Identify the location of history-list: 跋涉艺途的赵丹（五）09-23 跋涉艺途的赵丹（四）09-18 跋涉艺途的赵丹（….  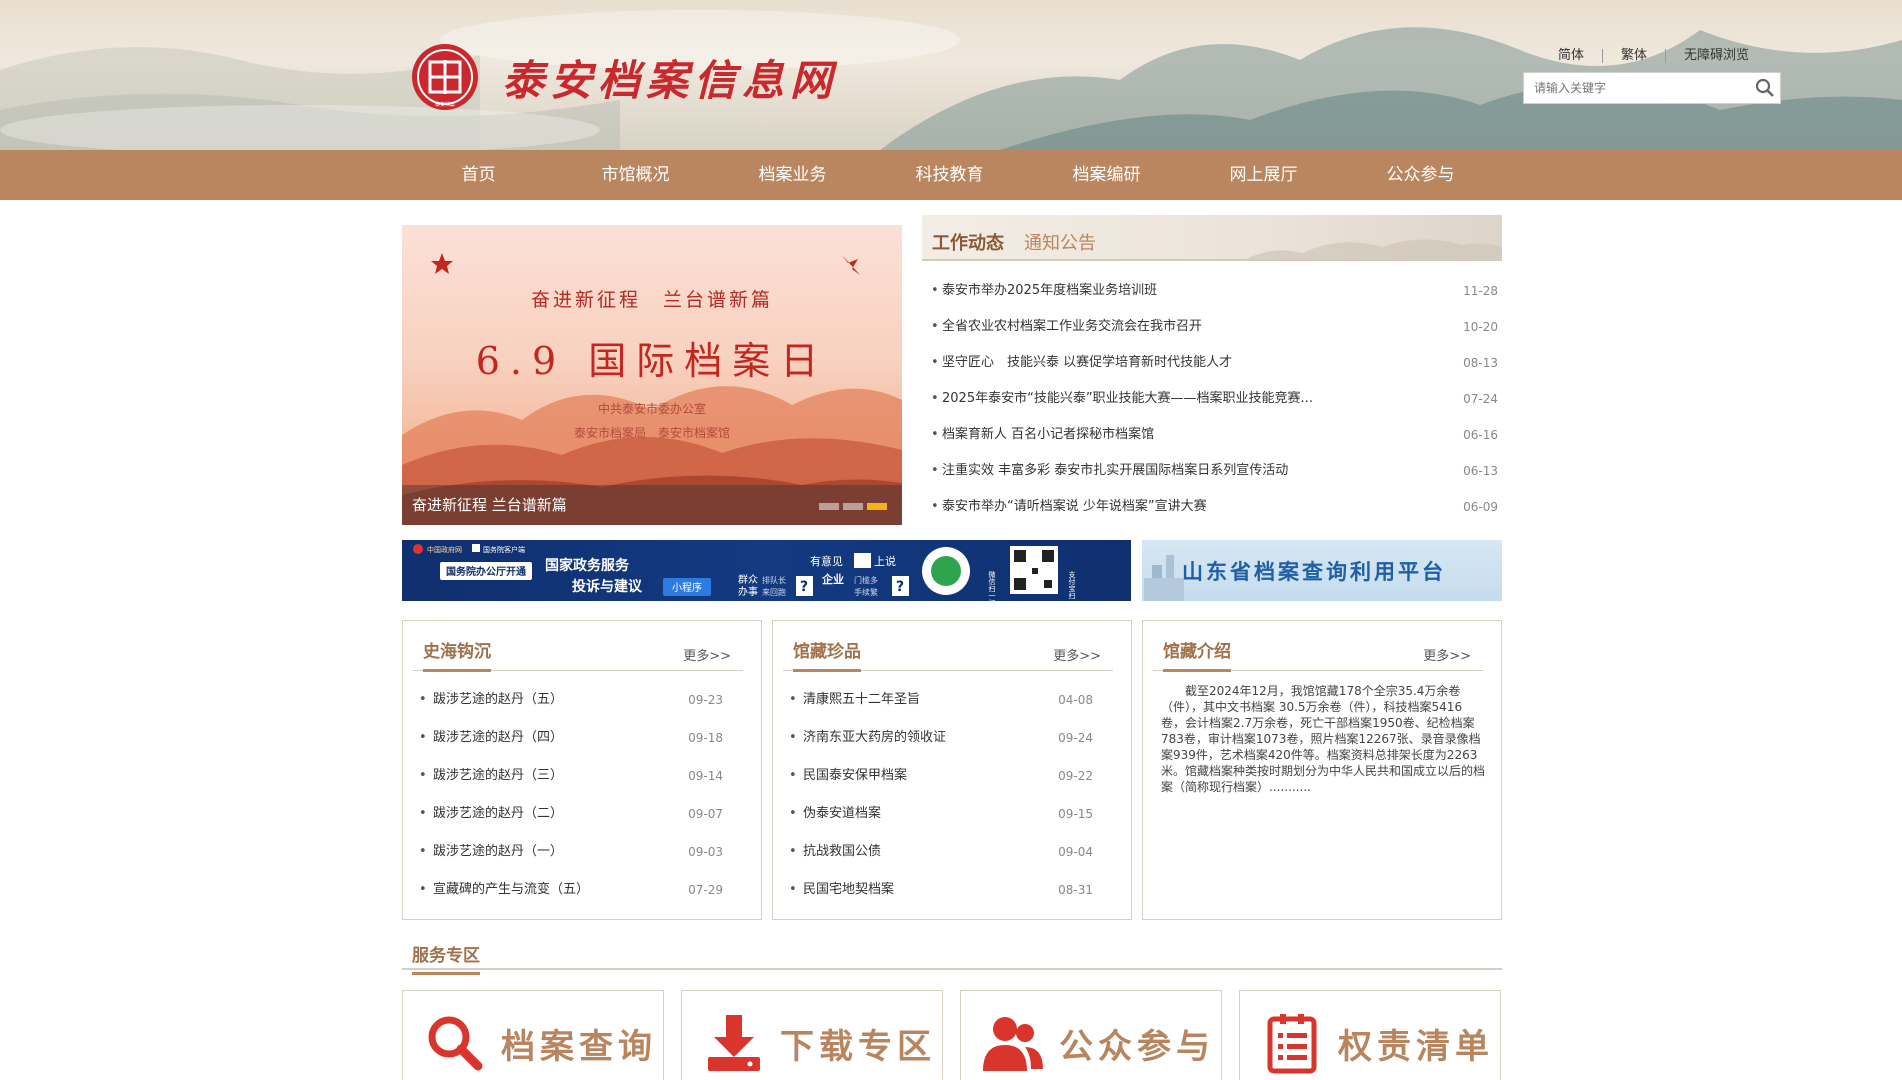
(578, 795).